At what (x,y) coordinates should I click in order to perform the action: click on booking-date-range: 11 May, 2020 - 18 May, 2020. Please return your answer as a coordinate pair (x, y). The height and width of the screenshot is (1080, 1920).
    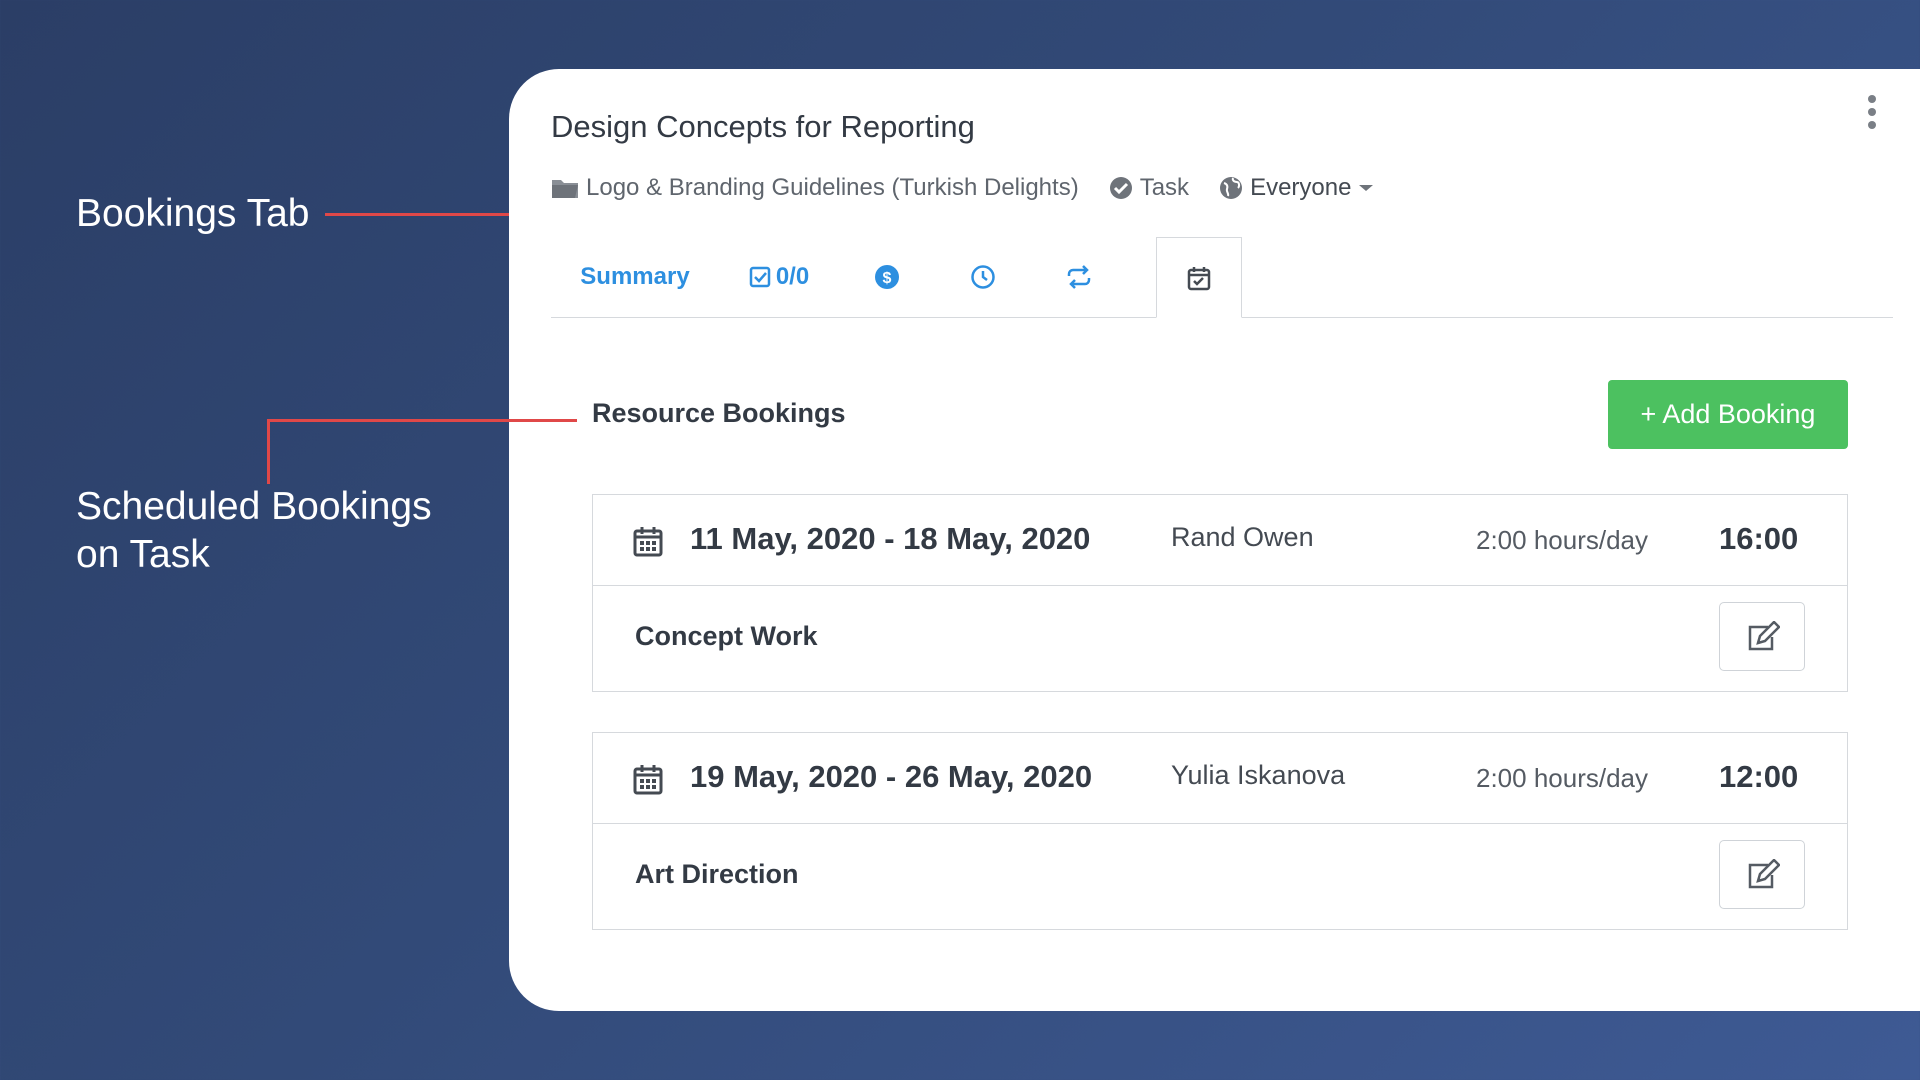
    Looking at the image, I should click on (890, 538).